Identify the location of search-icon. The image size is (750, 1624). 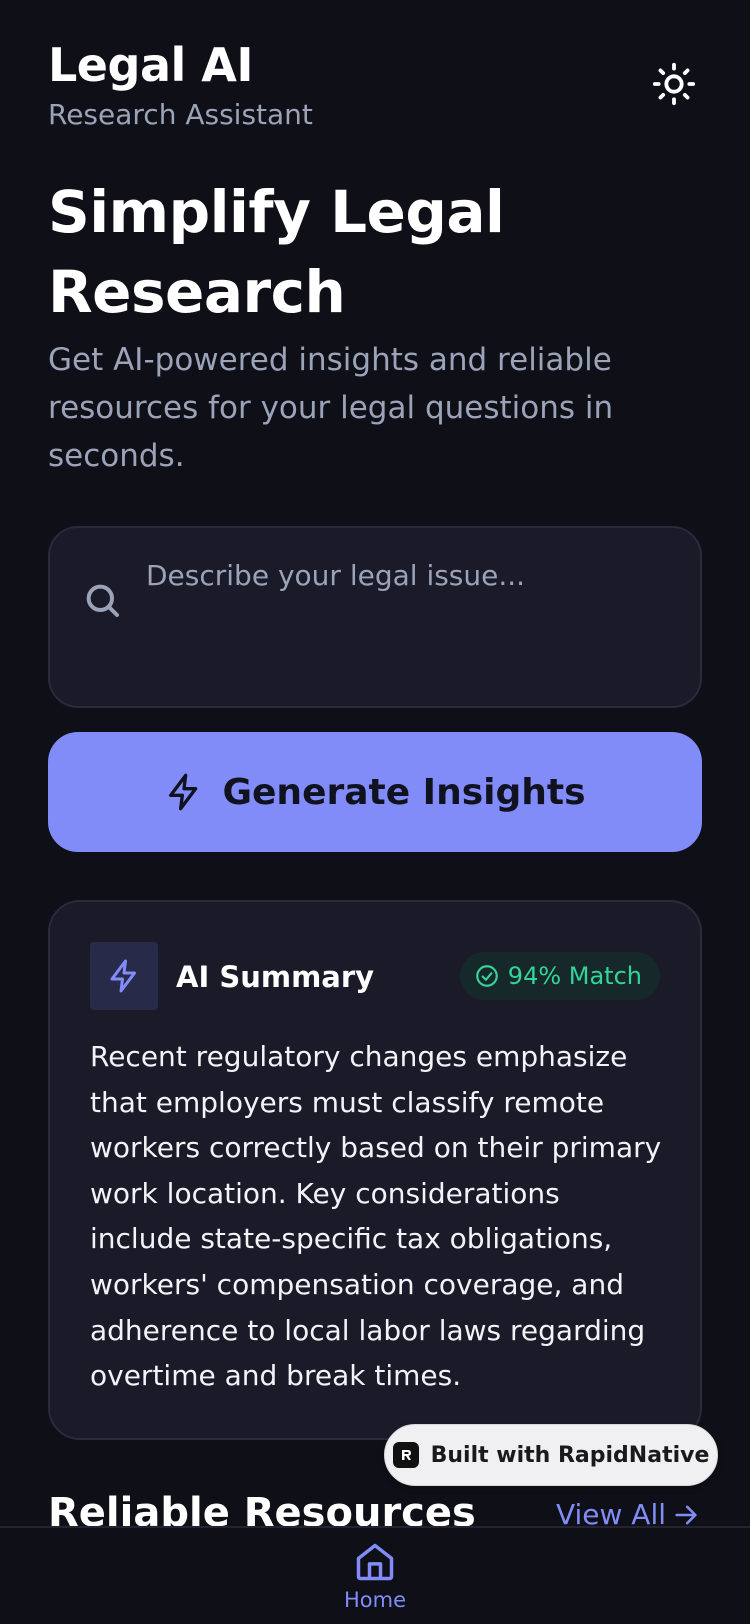
(102, 600).